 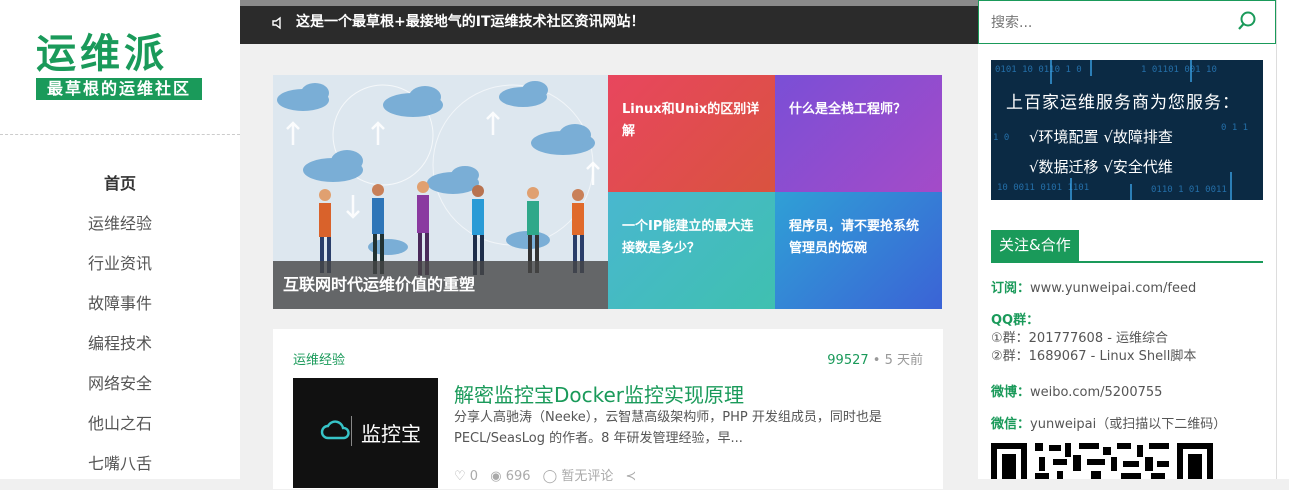 I want to click on eye-icon: ◉, so click(x=496, y=476).